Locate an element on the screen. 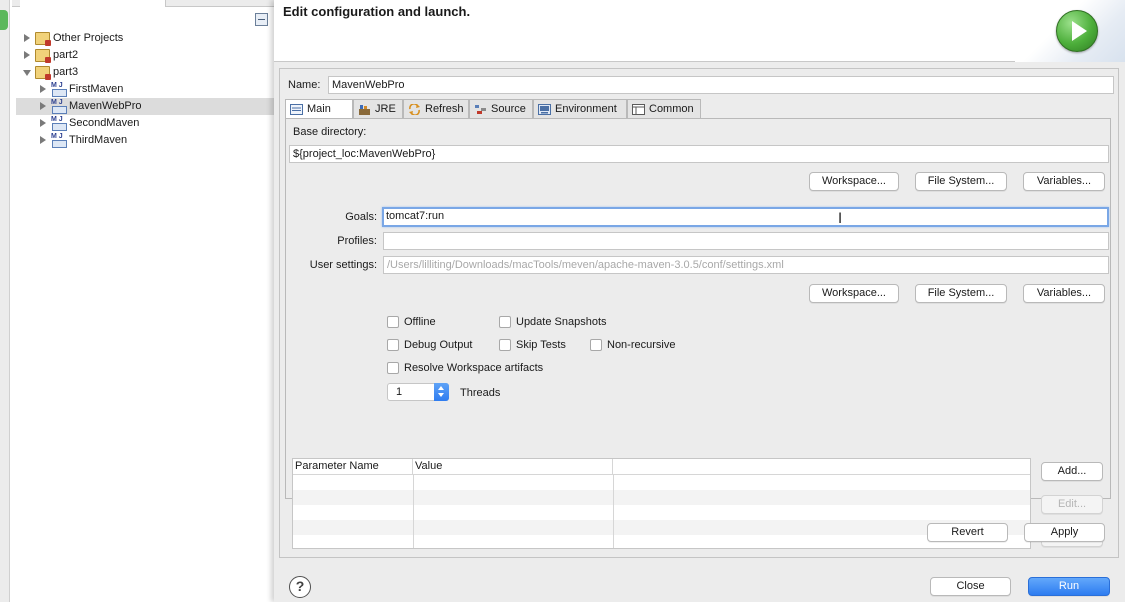 Image resolution: width=1125 pixels, height=602 pixels. tree-item-label: part3 is located at coordinates (66, 72).